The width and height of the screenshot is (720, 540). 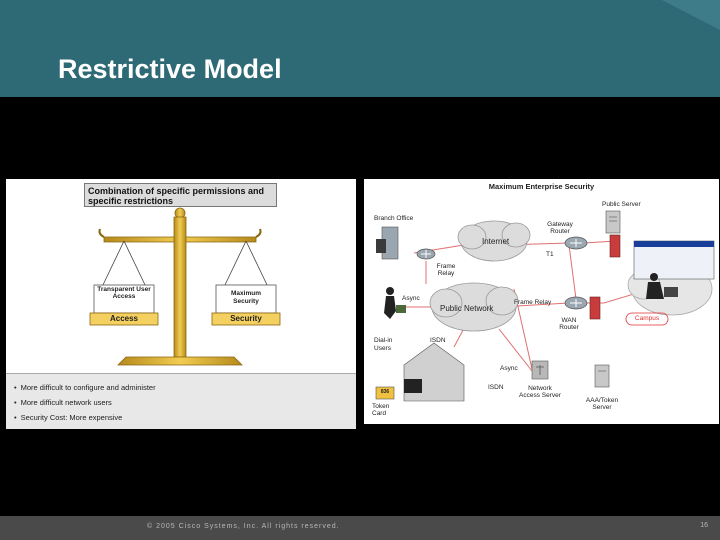 I want to click on page-number: 16, so click(x=704, y=525).